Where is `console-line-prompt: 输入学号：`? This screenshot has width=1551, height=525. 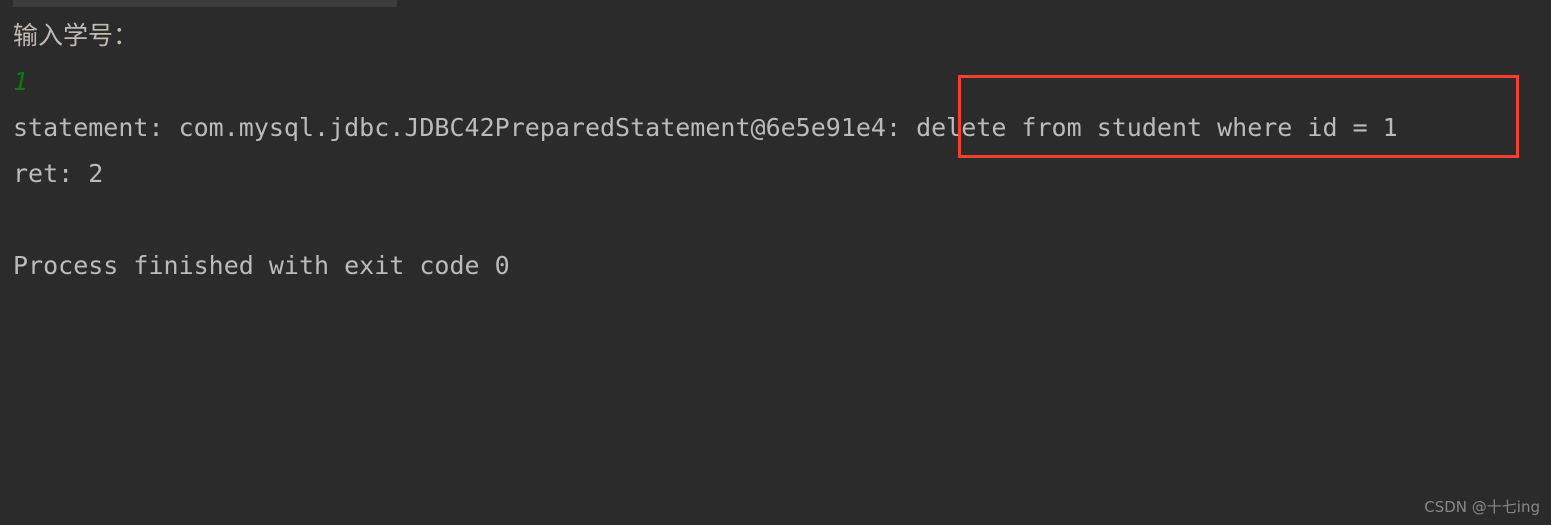 console-line-prompt: 输入学号： is located at coordinates (76, 35).